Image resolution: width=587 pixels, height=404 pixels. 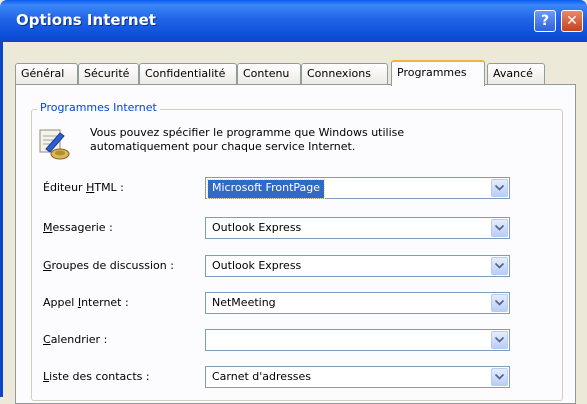 I want to click on programs-settings-icon, so click(x=55, y=144).